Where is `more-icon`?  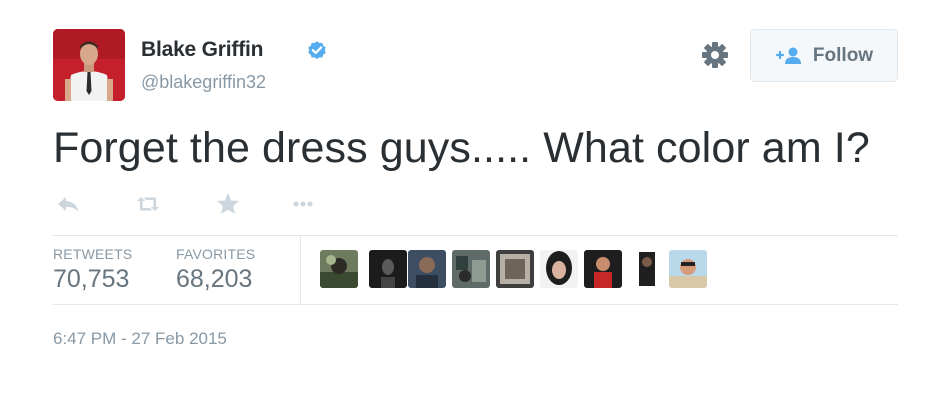
more-icon is located at coordinates (303, 204).